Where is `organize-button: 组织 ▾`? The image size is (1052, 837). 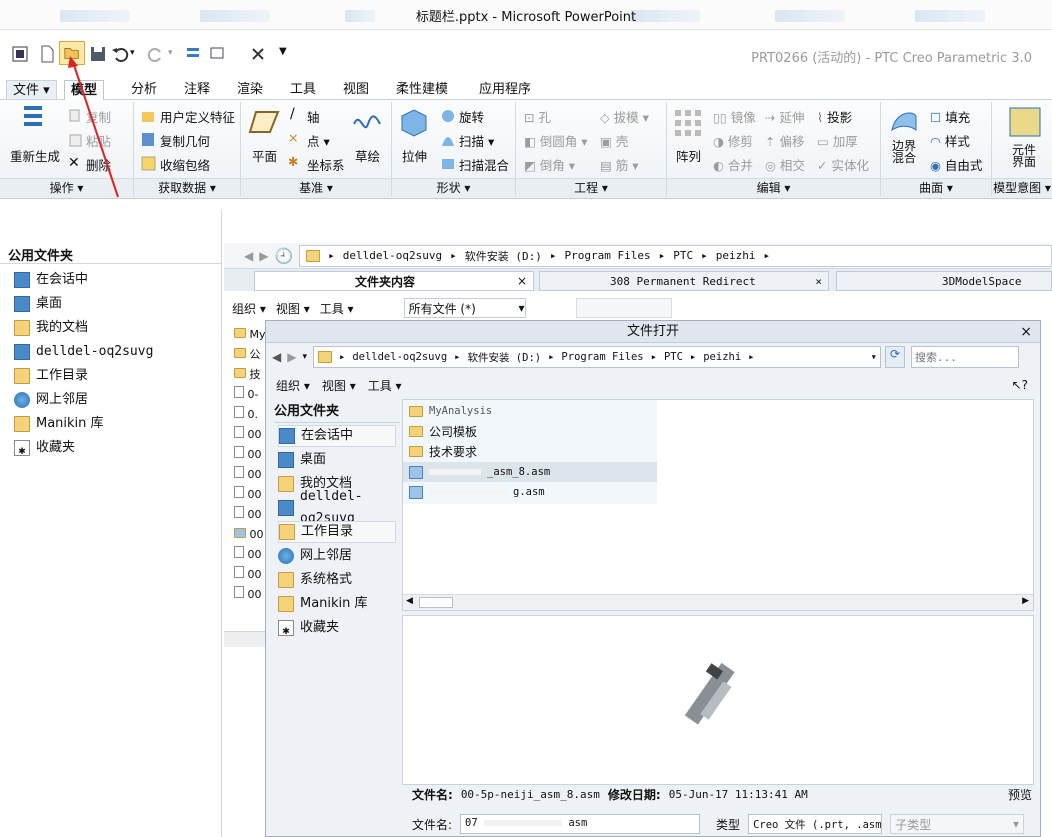
organize-button: 组织 ▾ is located at coordinates (249, 308).